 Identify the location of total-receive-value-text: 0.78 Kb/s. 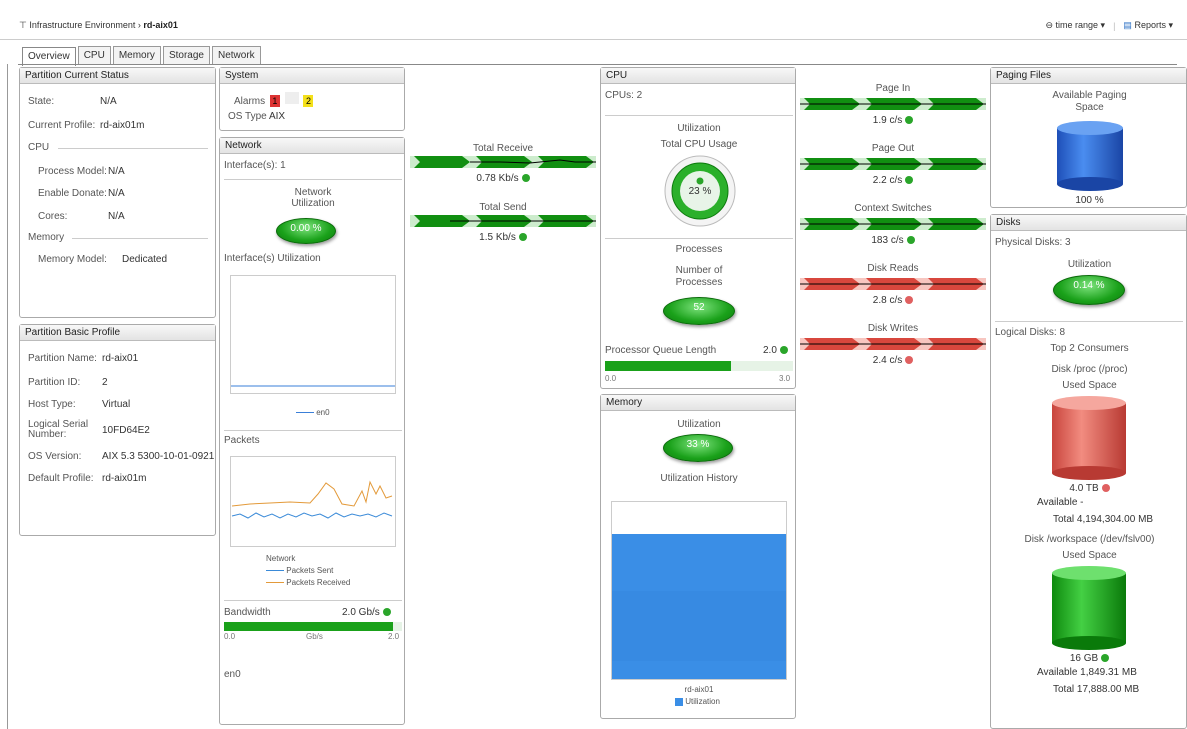
(497, 178).